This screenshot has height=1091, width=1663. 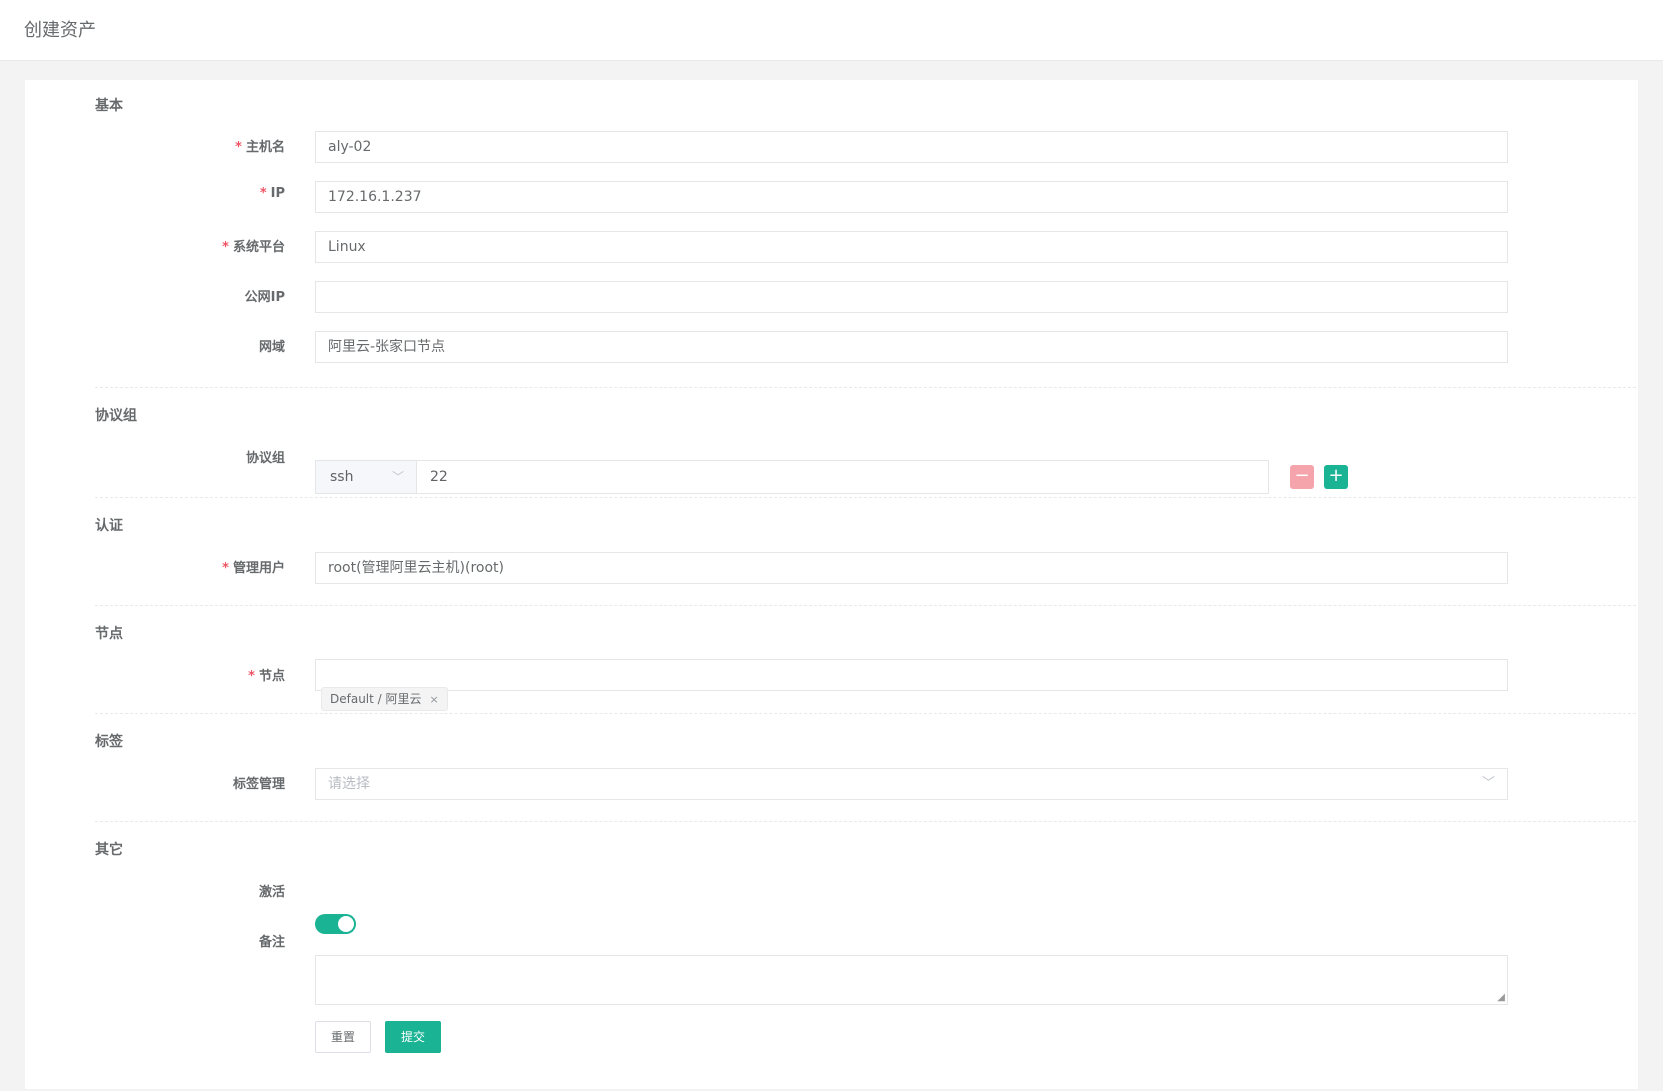 I want to click on node-tag: Default / 阿里云 ×, so click(x=384, y=699).